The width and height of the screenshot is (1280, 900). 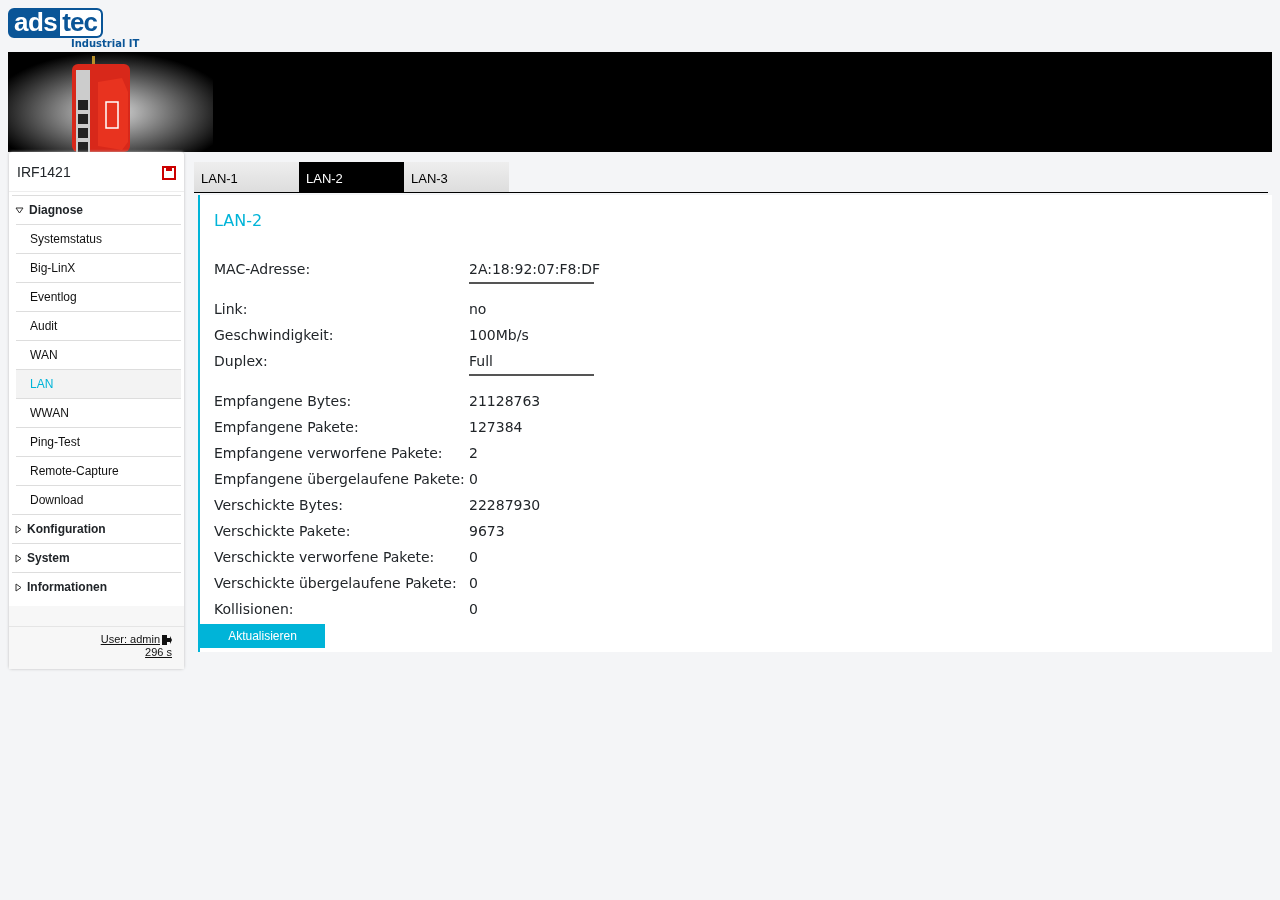 I want to click on field-value: 100Mb/s, so click(x=499, y=335).